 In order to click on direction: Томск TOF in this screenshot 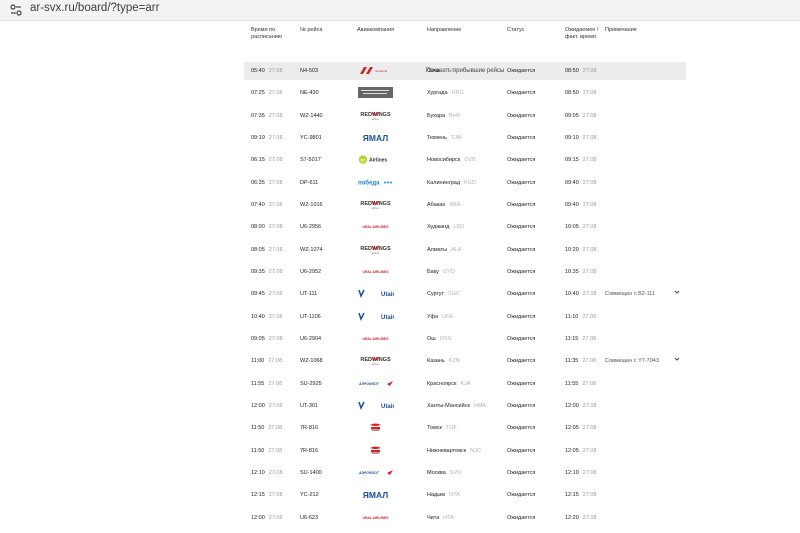, I will do `click(442, 428)`.